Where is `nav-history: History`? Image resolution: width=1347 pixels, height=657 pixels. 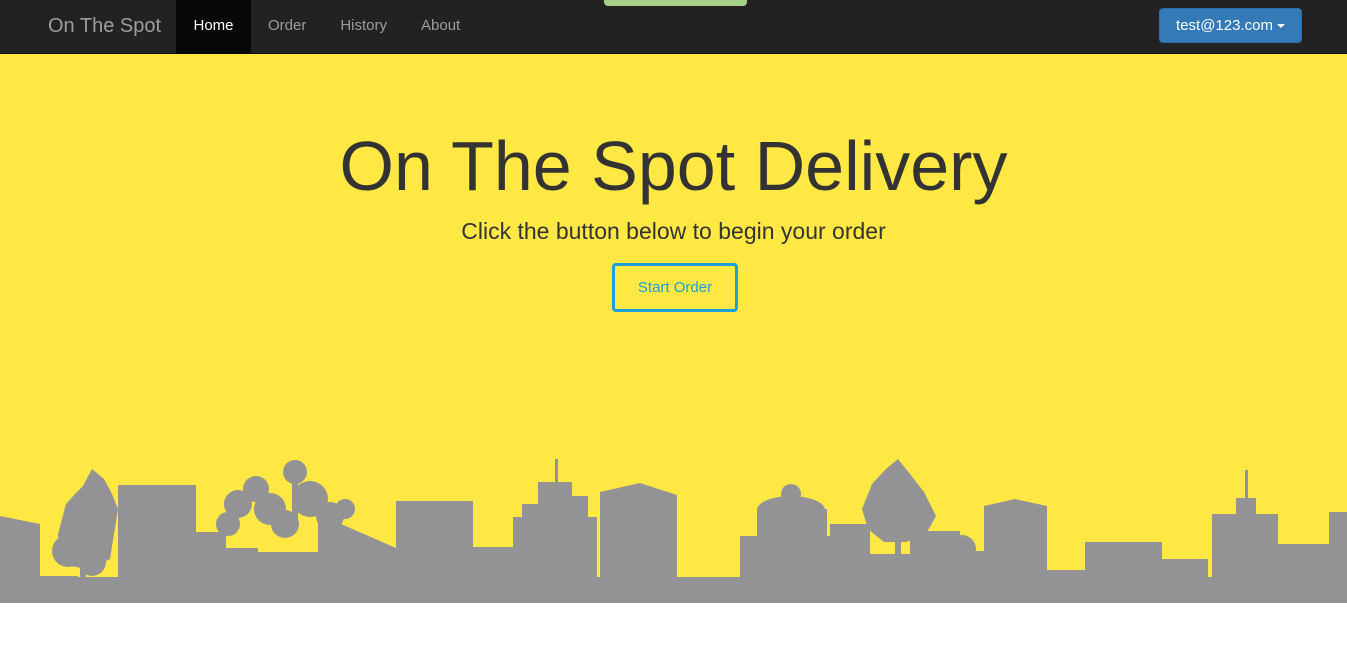 nav-history: History is located at coordinates (363, 26).